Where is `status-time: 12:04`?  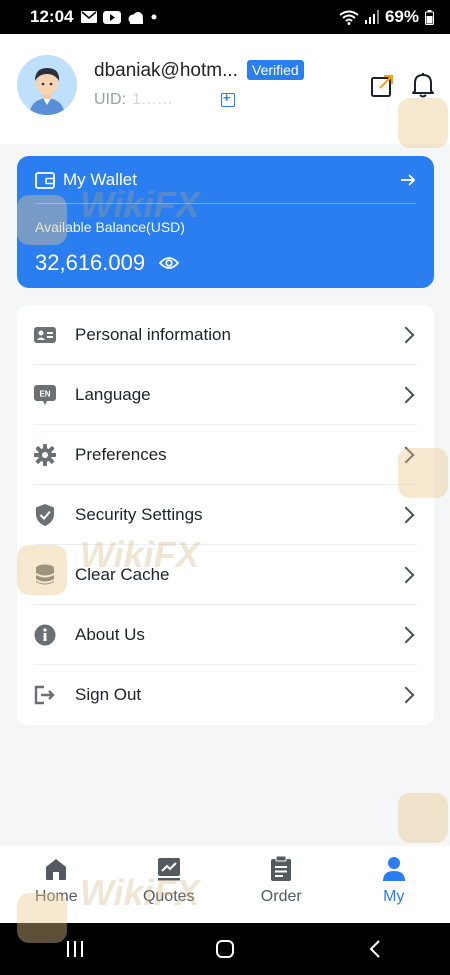 status-time: 12:04 is located at coordinates (52, 16).